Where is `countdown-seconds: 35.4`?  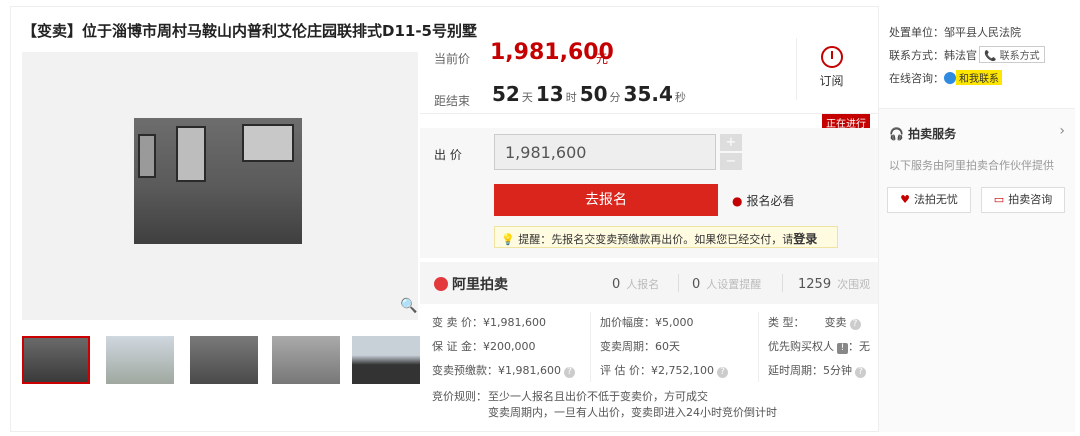 countdown-seconds: 35.4 is located at coordinates (648, 94).